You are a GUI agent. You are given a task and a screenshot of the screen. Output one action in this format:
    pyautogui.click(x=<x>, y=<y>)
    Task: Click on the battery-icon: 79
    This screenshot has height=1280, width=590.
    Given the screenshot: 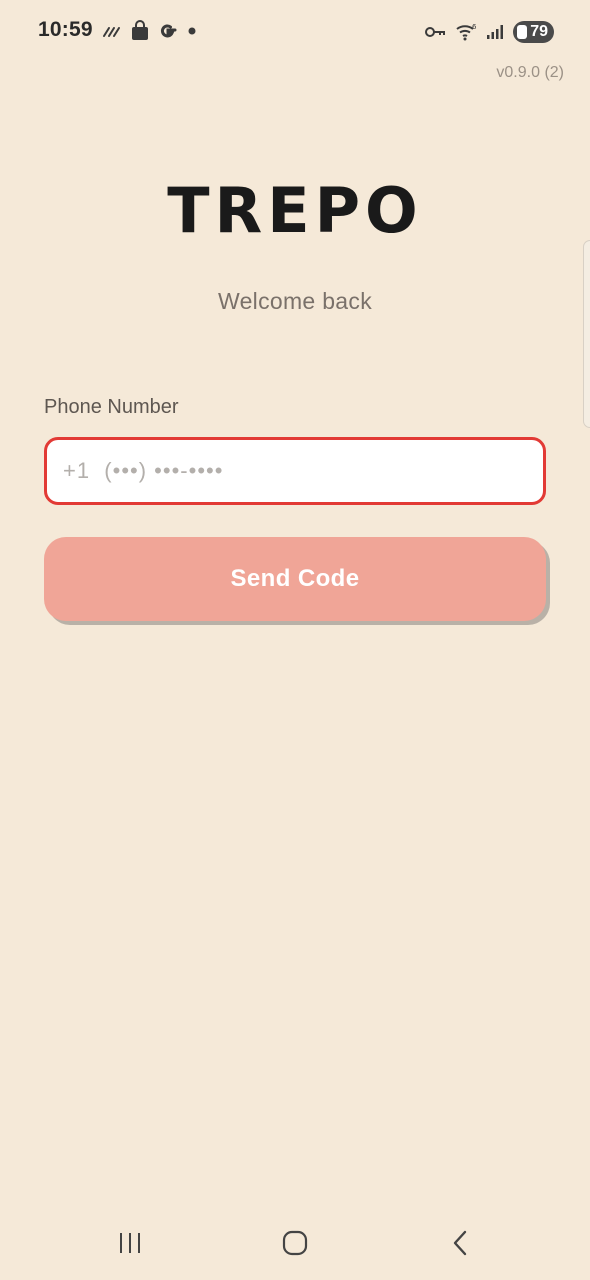 What is the action you would take?
    pyautogui.click(x=533, y=32)
    